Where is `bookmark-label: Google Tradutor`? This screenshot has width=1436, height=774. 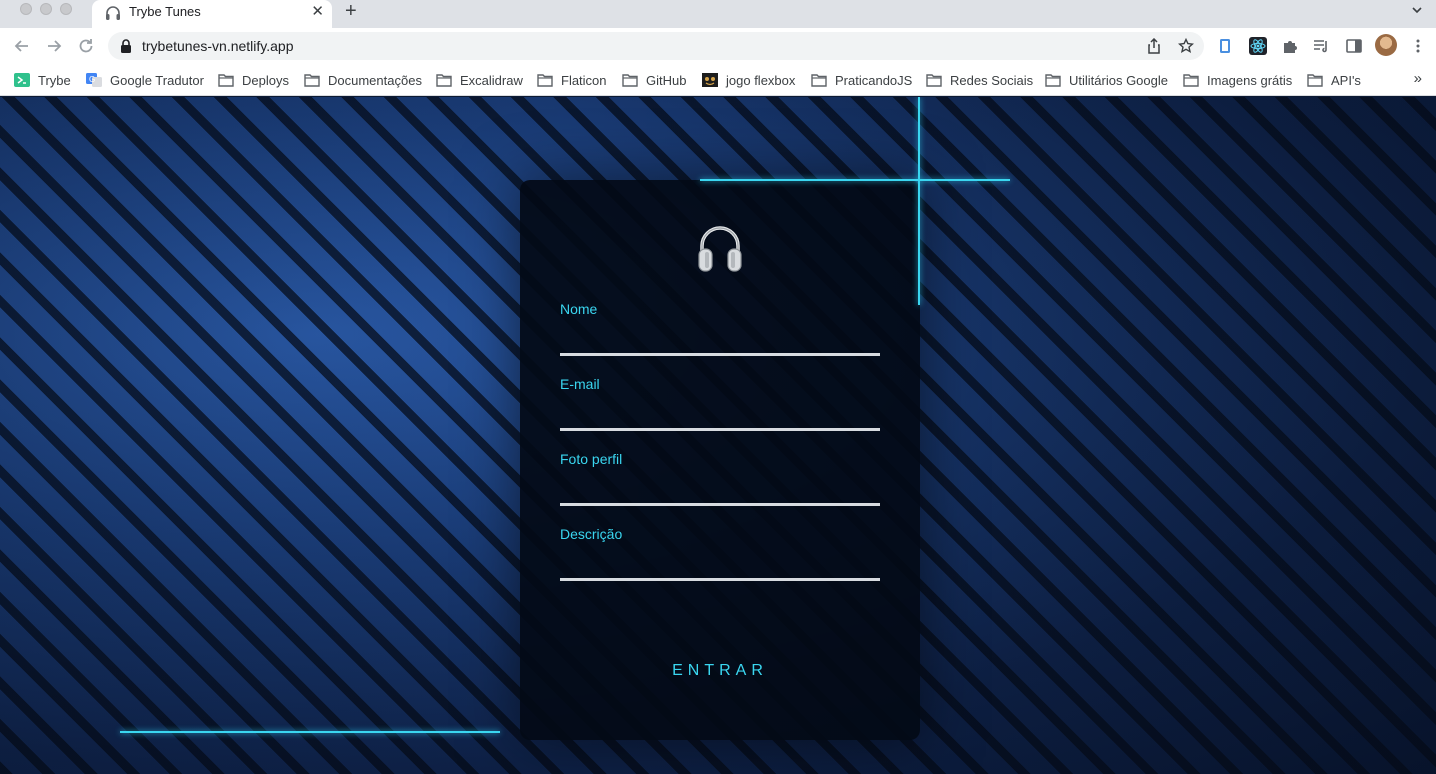 bookmark-label: Google Tradutor is located at coordinates (157, 80).